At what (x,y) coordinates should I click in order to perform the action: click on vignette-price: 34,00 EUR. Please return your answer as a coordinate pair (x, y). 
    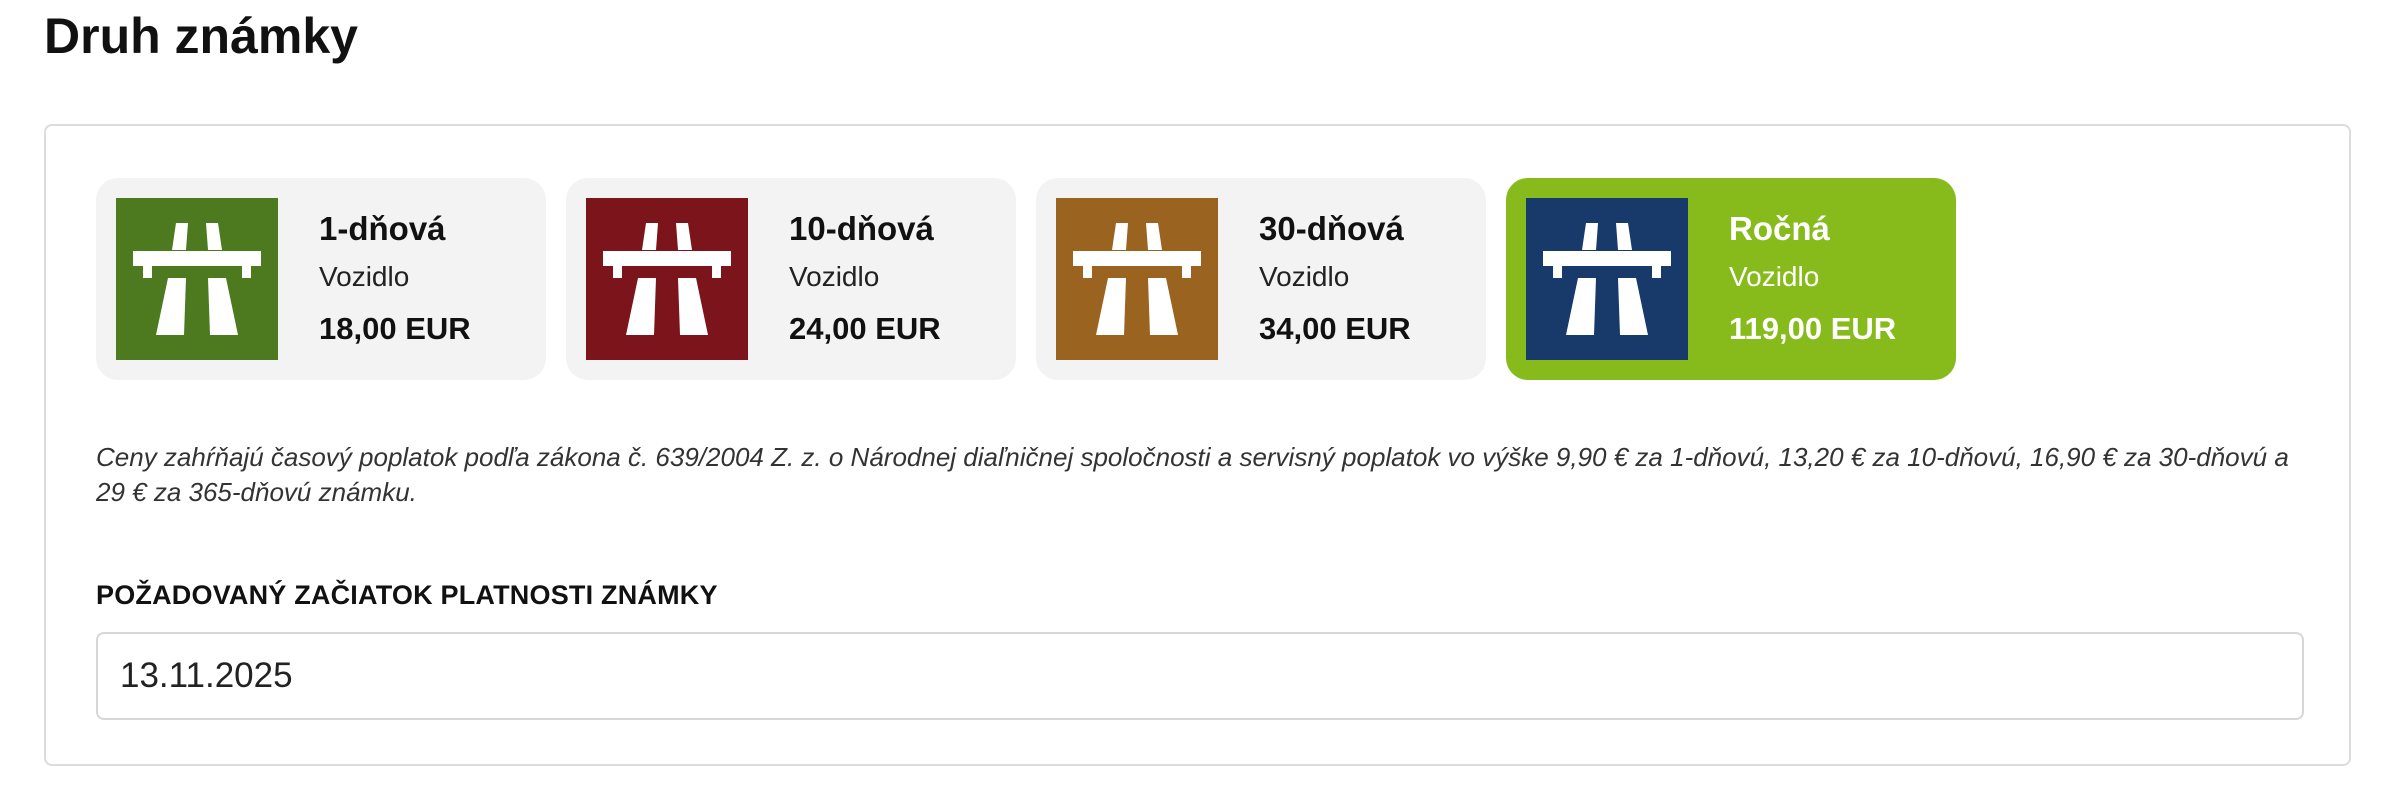
    Looking at the image, I should click on (1335, 328).